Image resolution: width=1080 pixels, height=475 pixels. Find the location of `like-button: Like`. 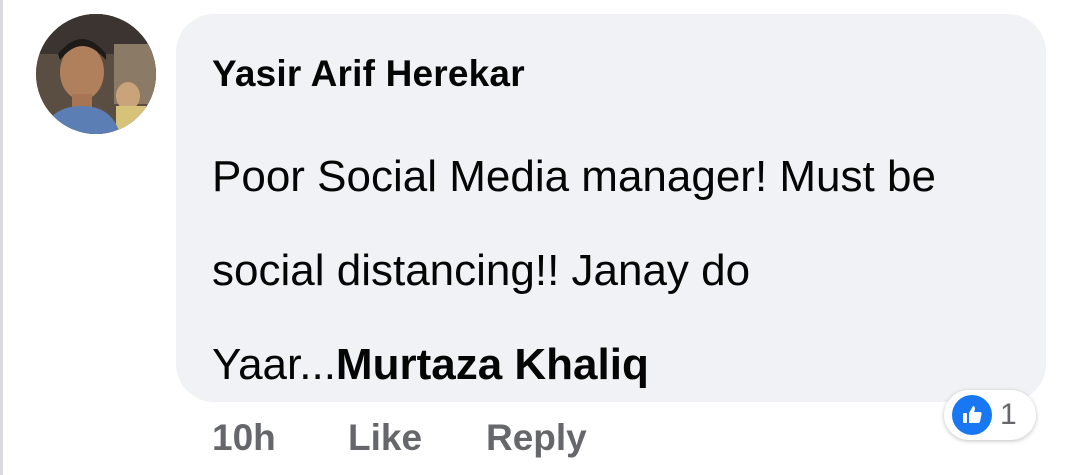

like-button: Like is located at coordinates (417, 438).